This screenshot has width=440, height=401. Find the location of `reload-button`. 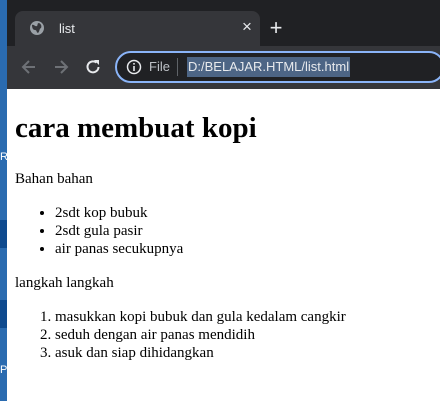

reload-button is located at coordinates (93, 67).